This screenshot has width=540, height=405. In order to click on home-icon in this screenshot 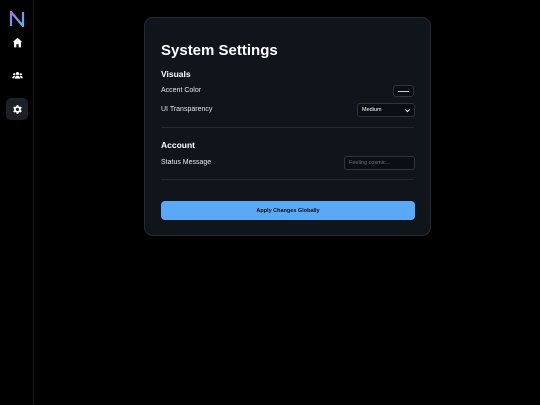, I will do `click(17, 42)`.